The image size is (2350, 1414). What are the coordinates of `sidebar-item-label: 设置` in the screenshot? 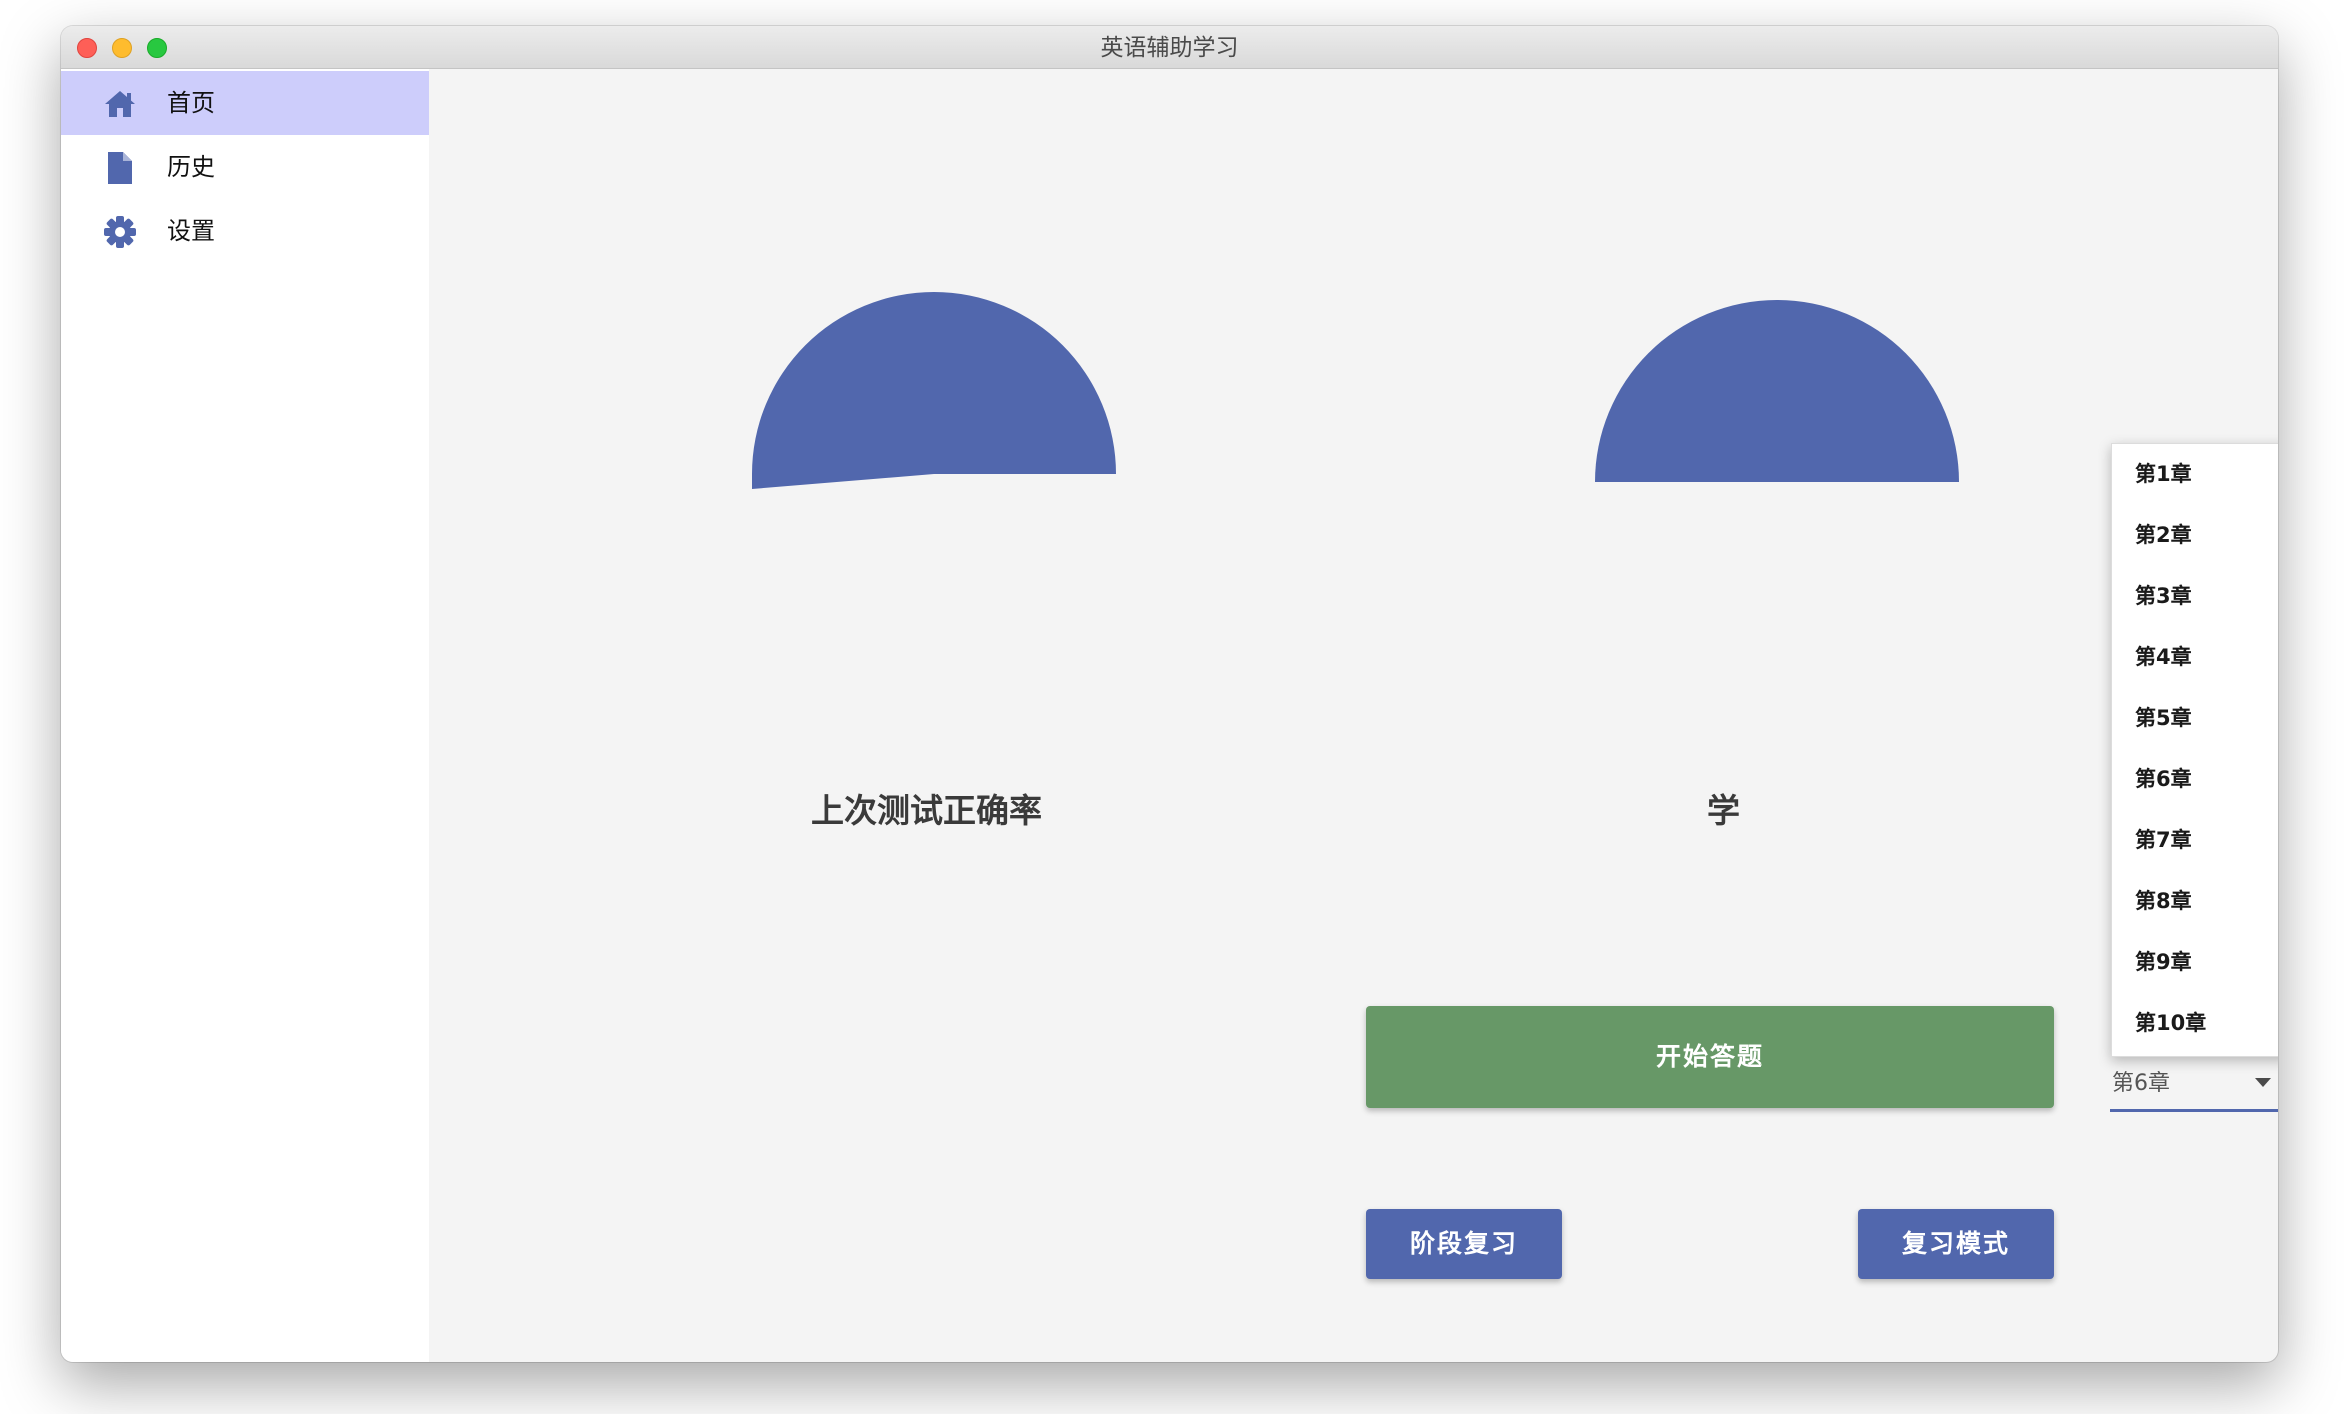 It's located at (191, 231).